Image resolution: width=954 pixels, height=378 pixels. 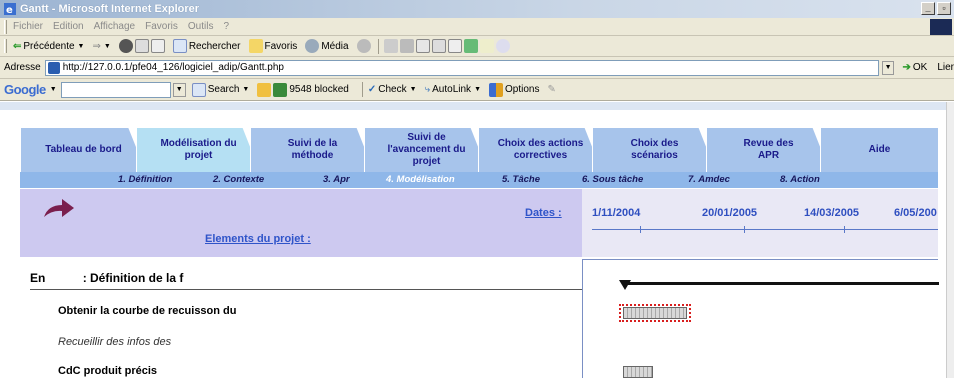 I want to click on refresh-icon, so click(x=141, y=46).